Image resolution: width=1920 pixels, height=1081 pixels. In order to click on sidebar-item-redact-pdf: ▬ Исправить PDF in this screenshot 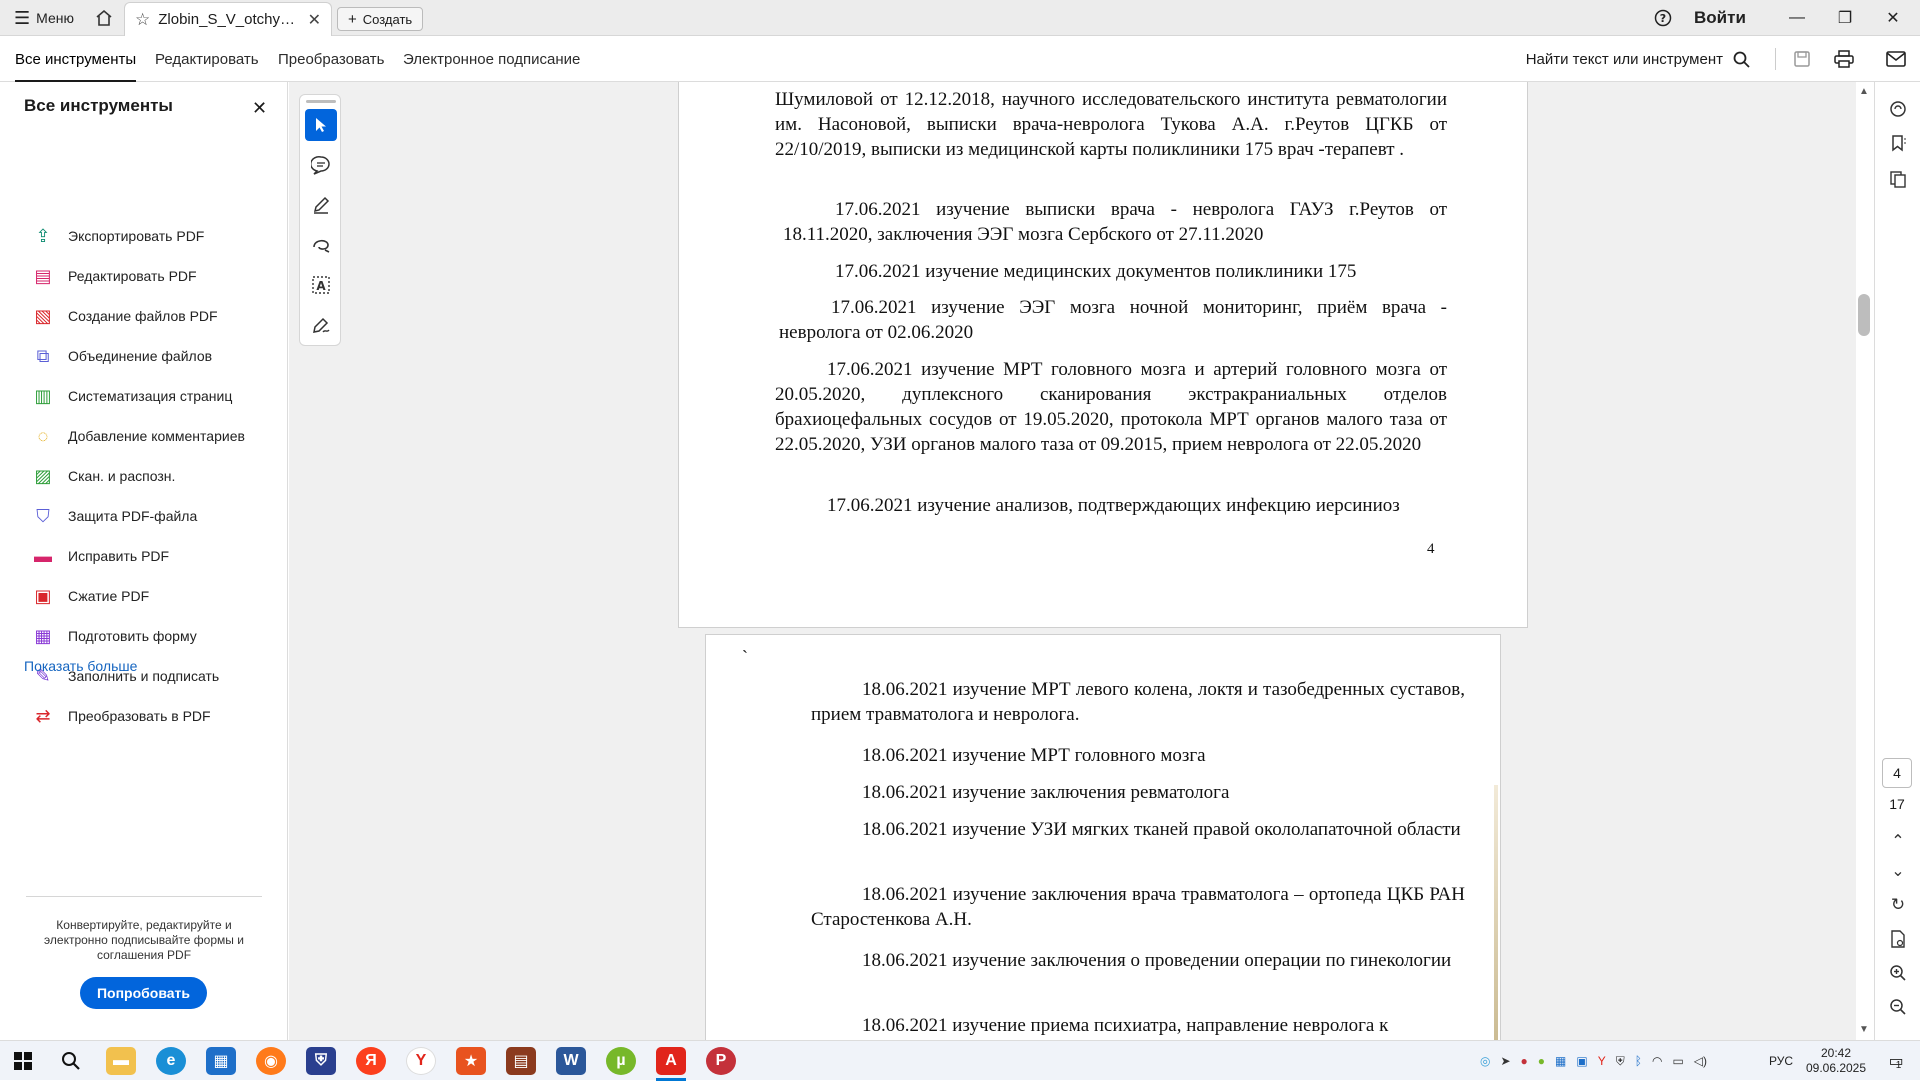, I will do `click(100, 556)`.